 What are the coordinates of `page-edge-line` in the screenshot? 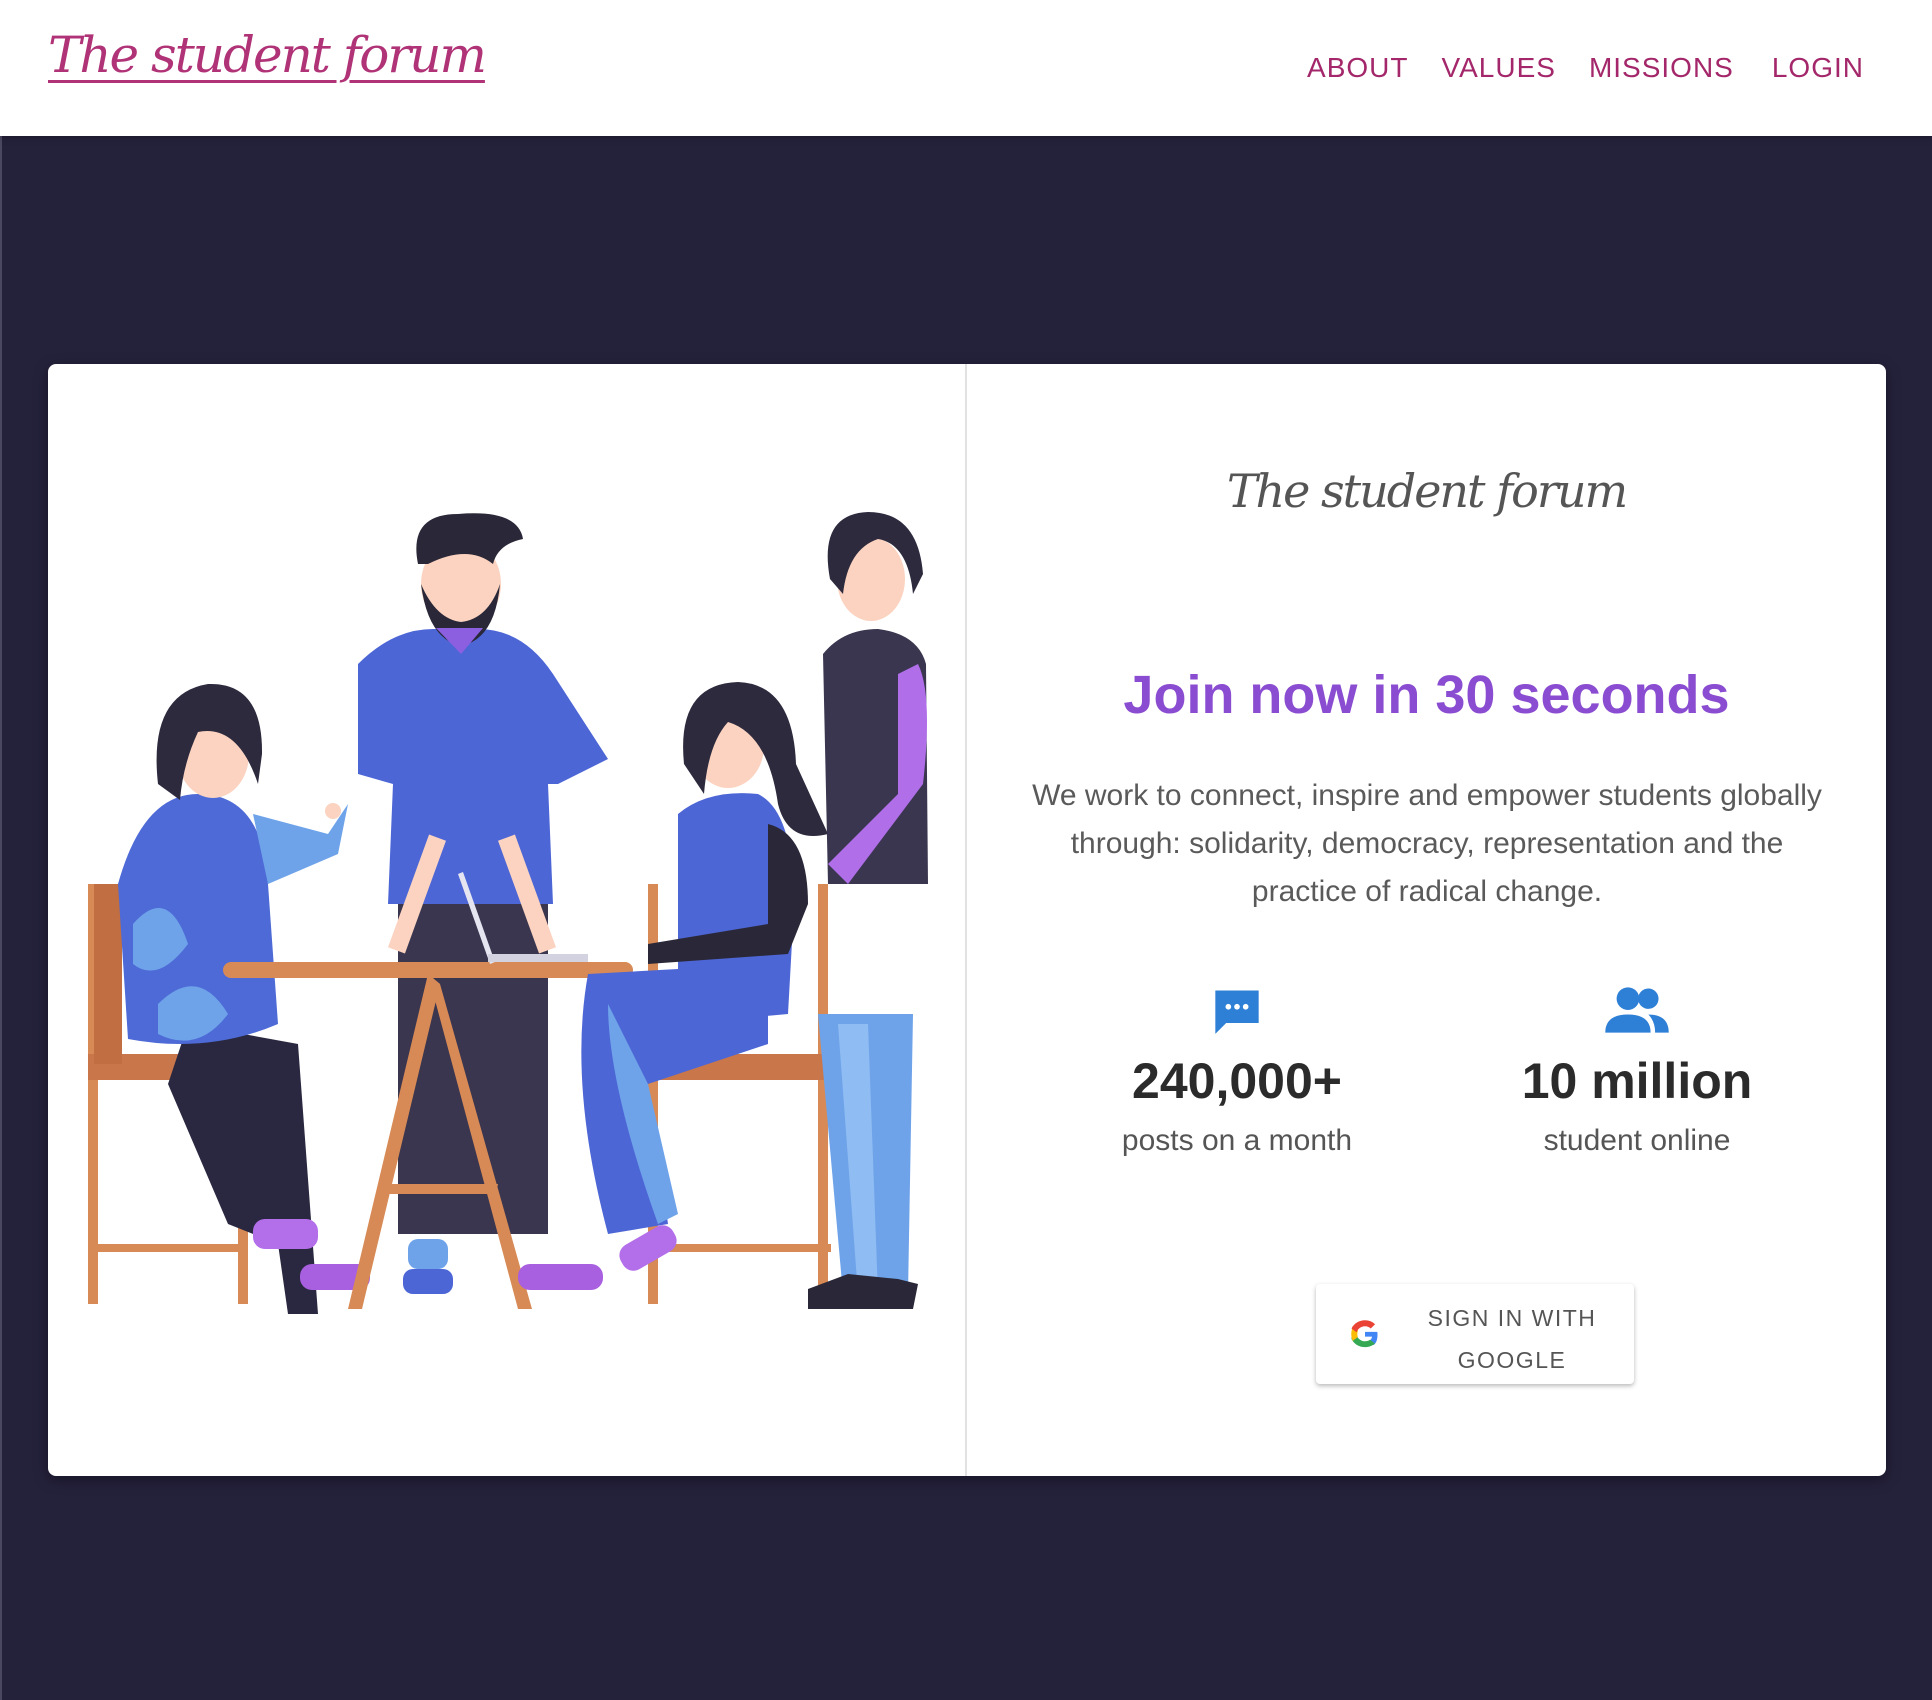 It's located at (1, 918).